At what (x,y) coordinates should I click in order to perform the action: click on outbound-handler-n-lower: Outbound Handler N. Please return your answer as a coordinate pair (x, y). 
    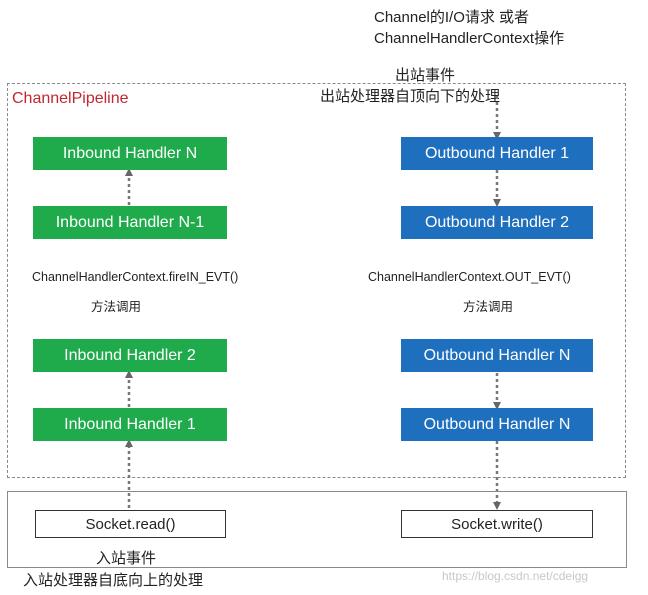
    Looking at the image, I should click on (497, 424).